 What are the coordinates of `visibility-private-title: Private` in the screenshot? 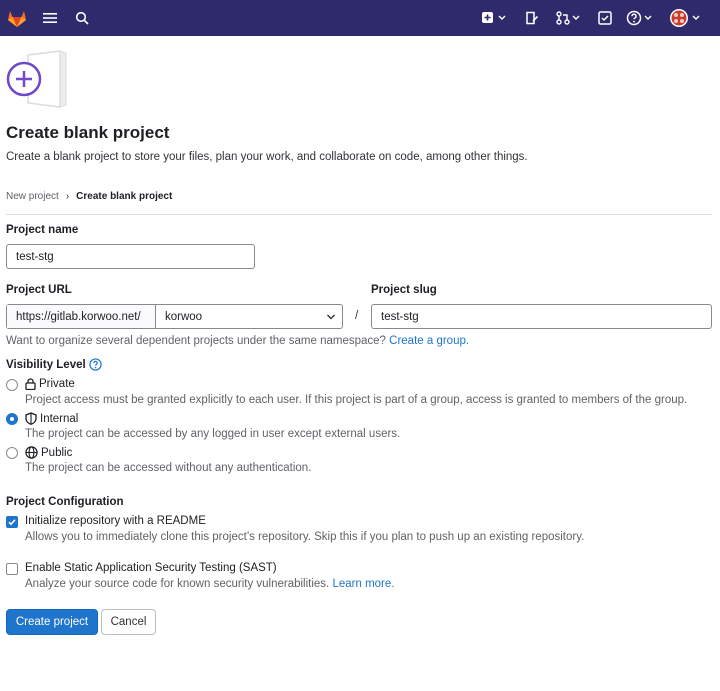 It's located at (50, 384).